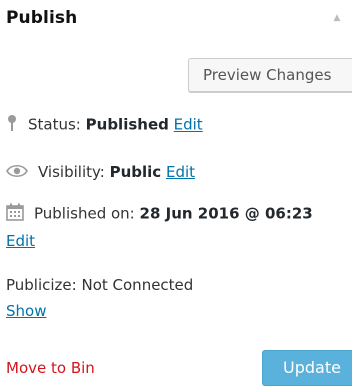 This screenshot has height=386, width=352. What do you see at coordinates (307, 368) in the screenshot?
I see `update-button: Update` at bounding box center [307, 368].